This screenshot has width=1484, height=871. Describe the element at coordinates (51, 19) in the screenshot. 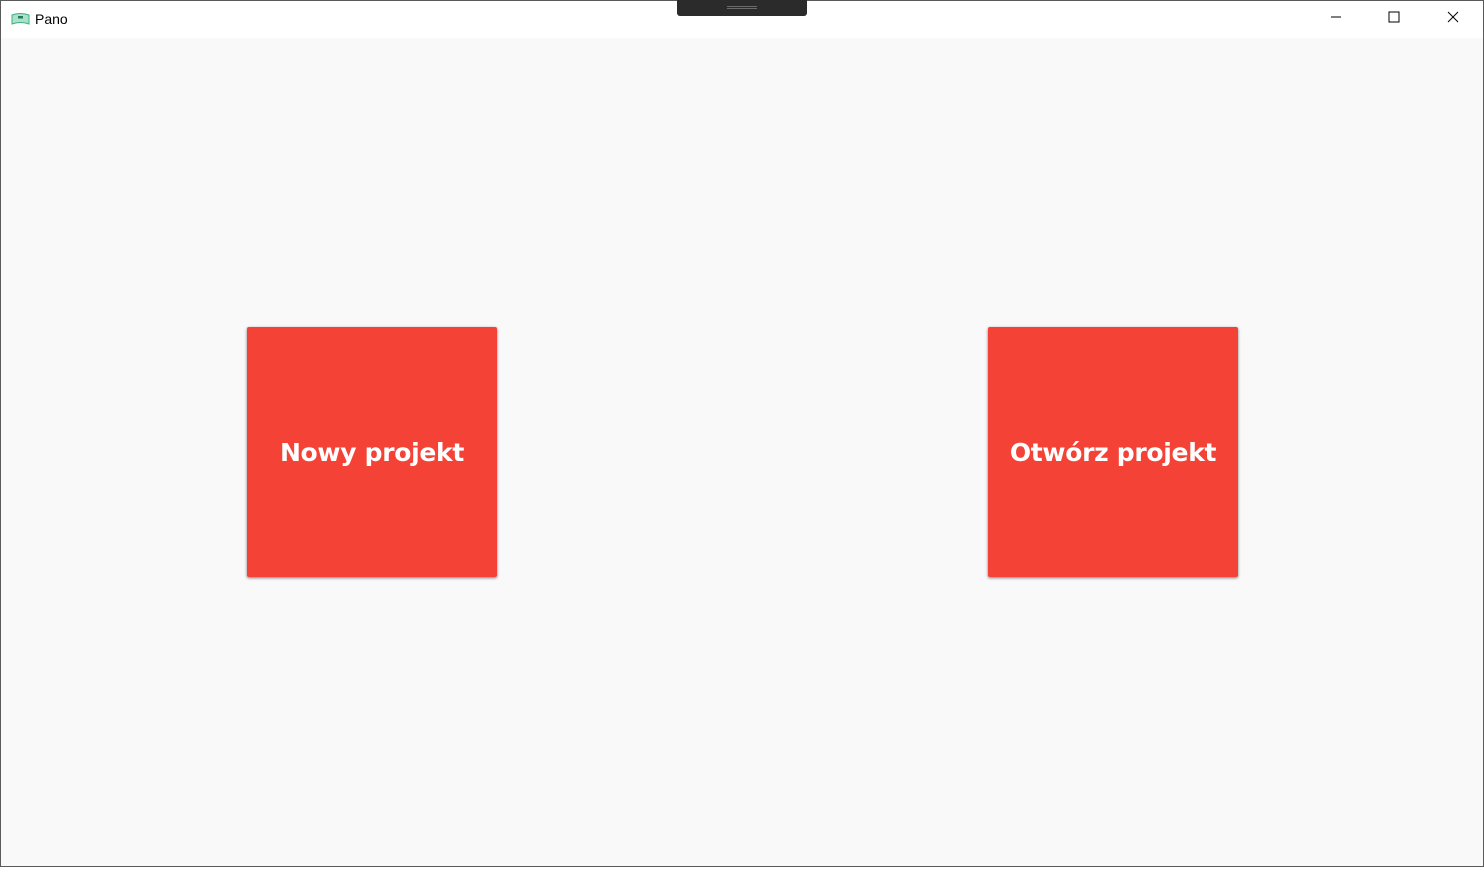

I see `window-title: Pano` at that location.